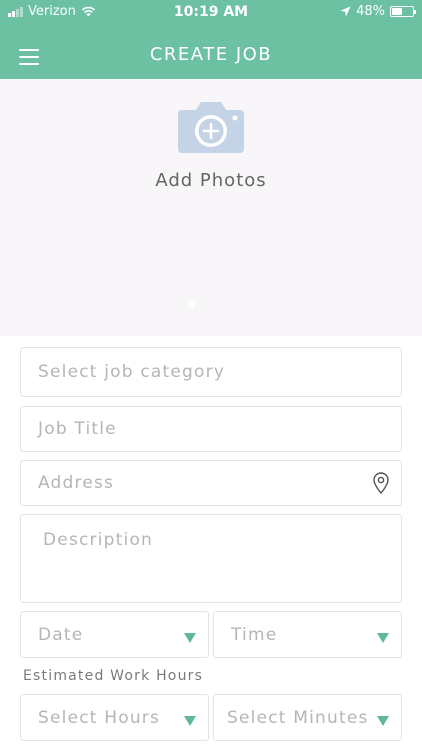  Describe the element at coordinates (345, 11) in the screenshot. I see `location-arrow-icon` at that location.